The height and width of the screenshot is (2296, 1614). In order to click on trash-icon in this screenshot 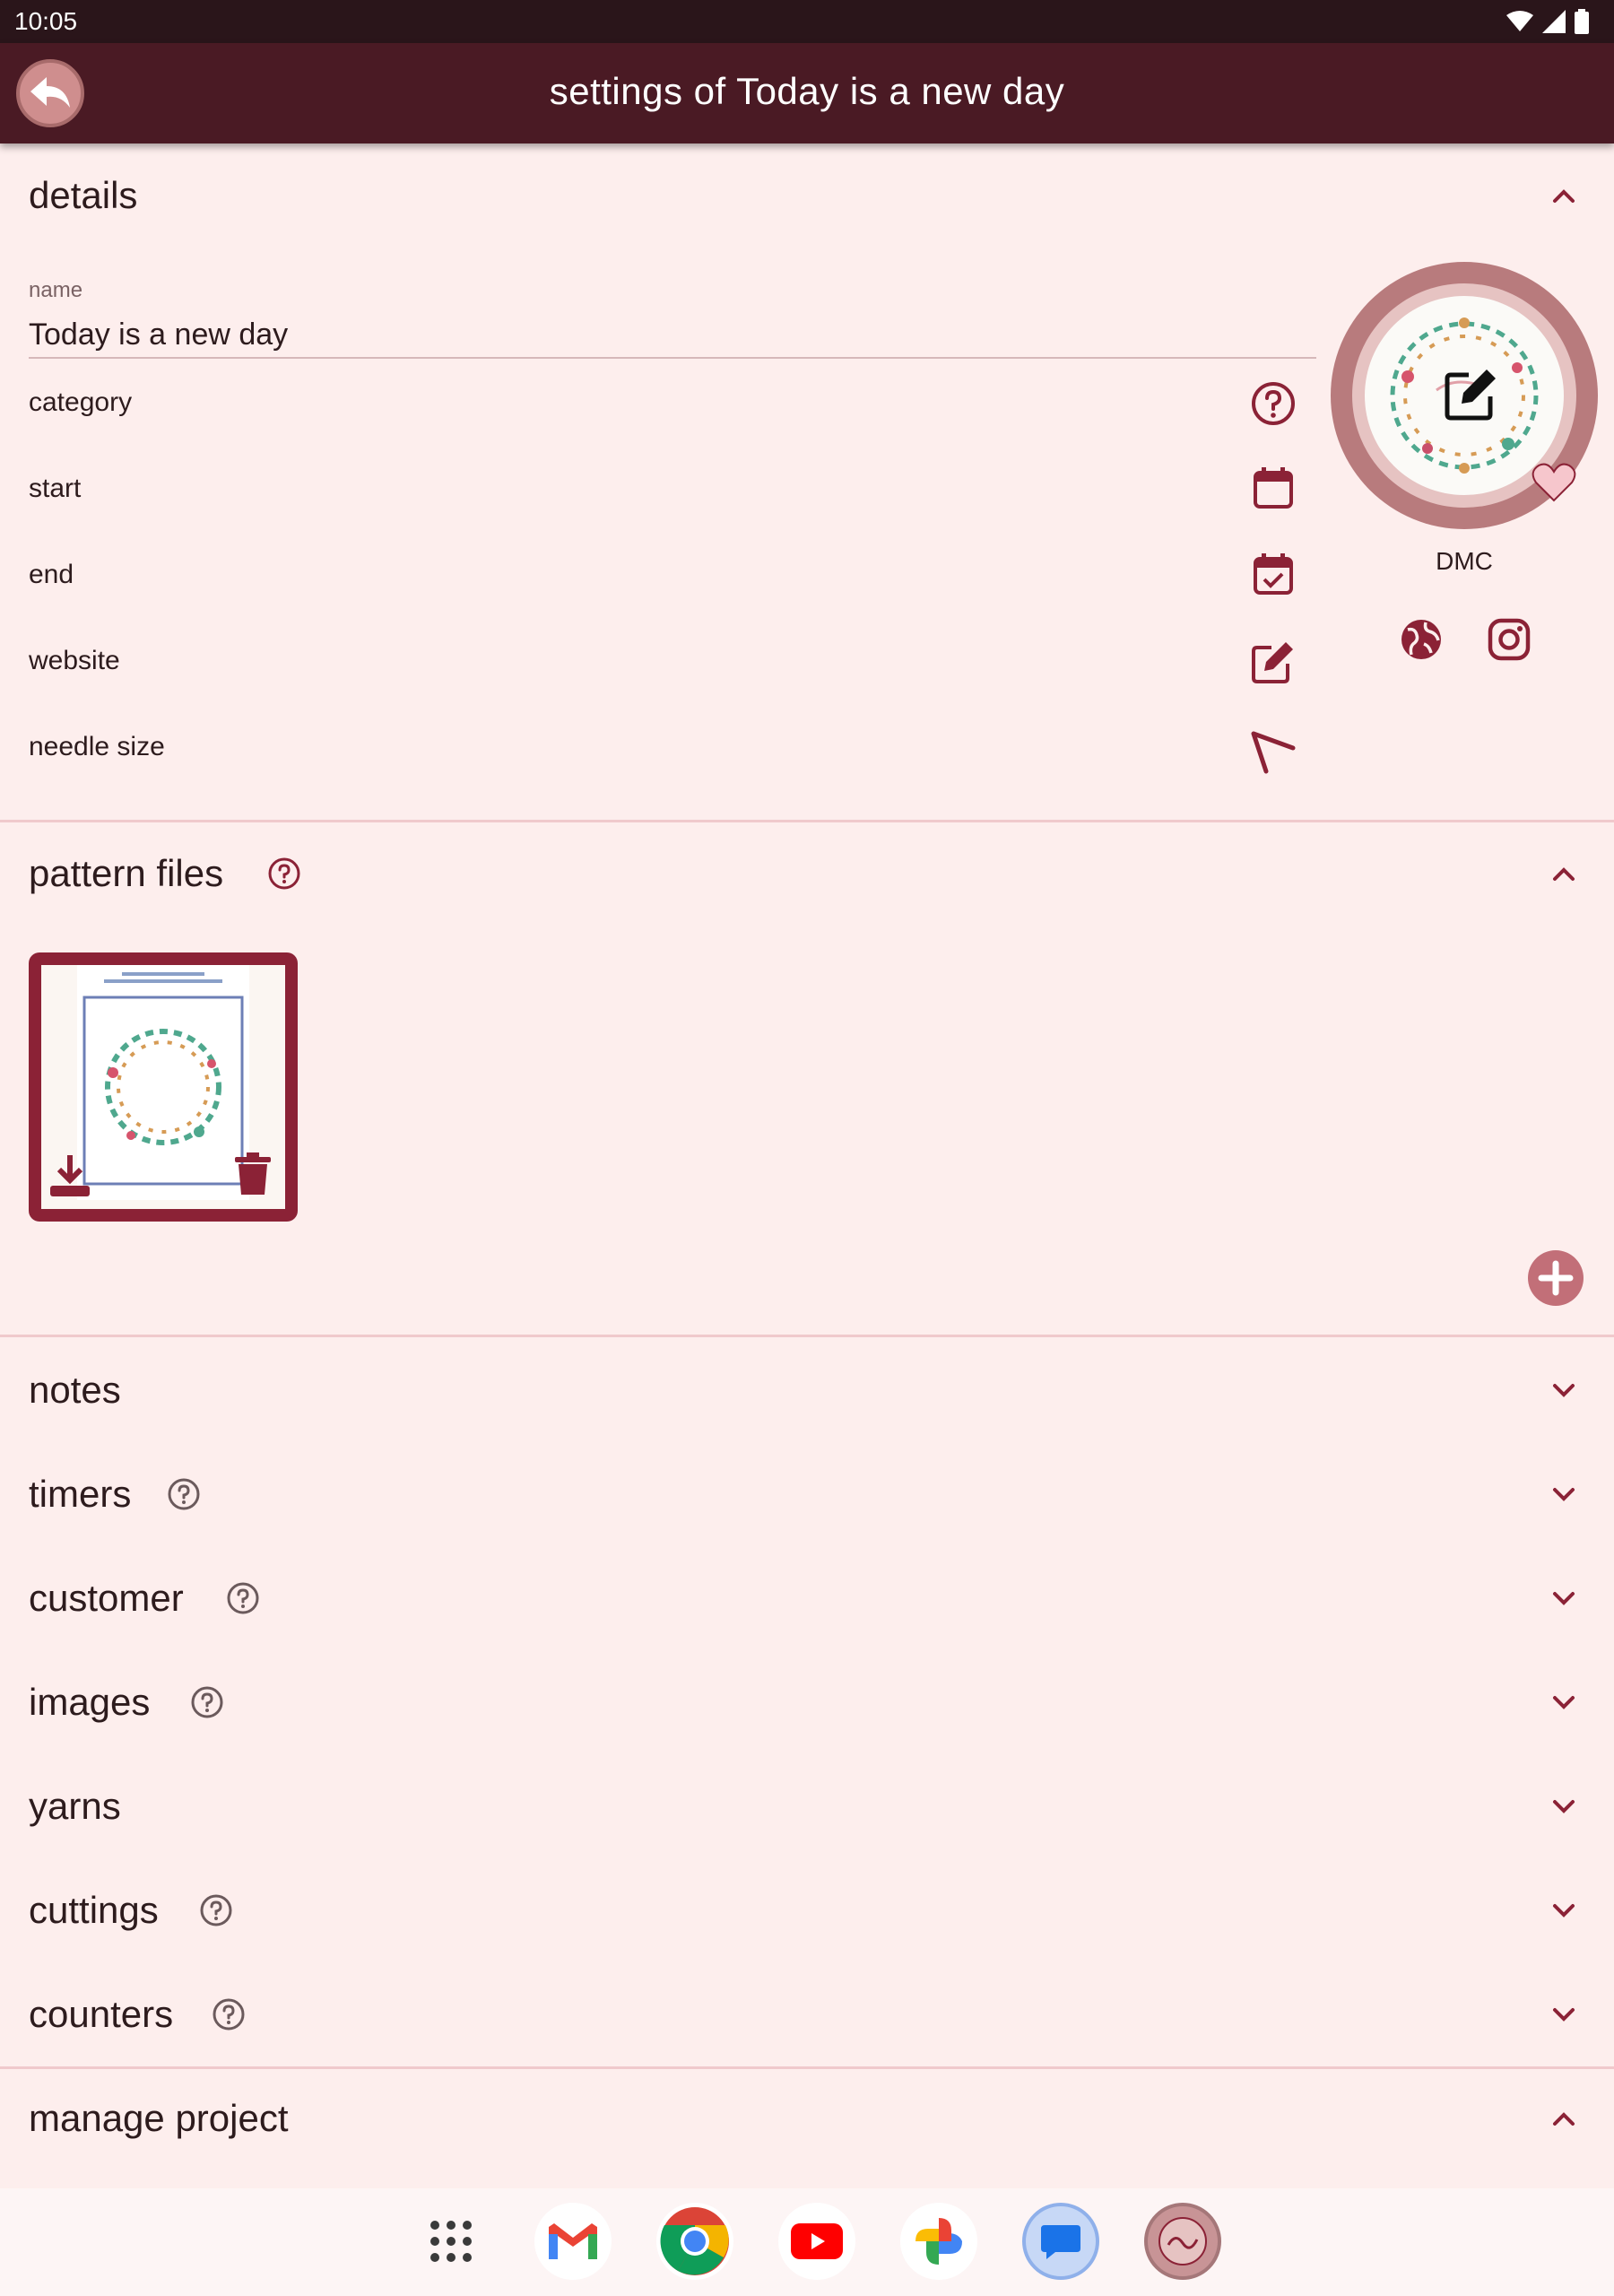, I will do `click(253, 1174)`.